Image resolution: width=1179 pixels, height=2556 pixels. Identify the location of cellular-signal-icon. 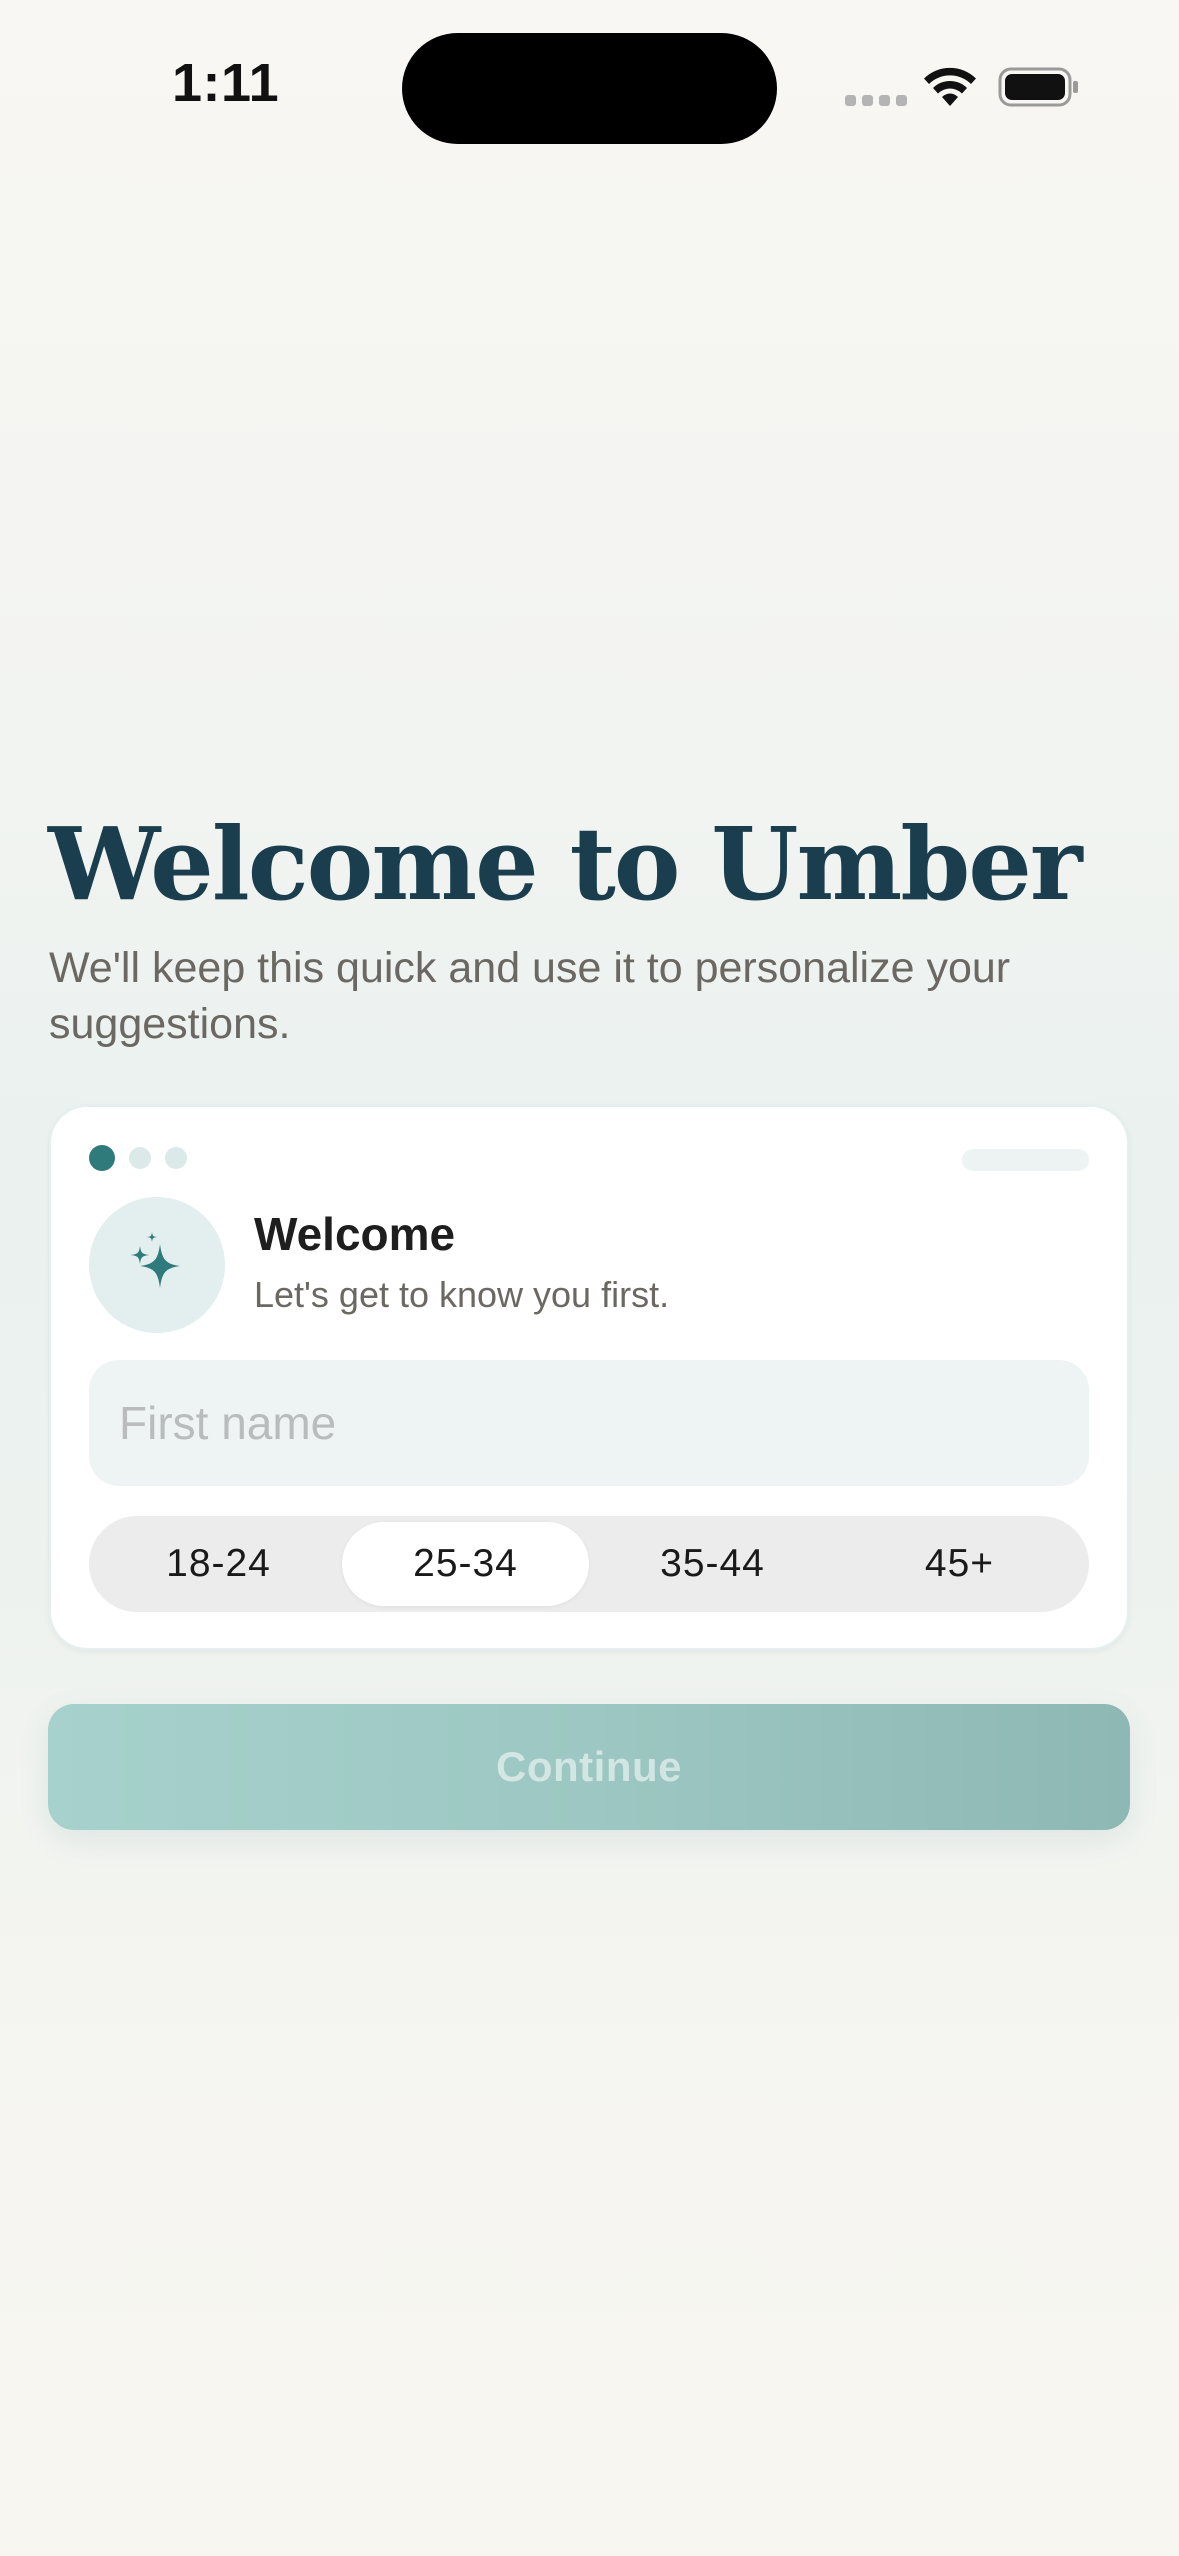
(876, 100).